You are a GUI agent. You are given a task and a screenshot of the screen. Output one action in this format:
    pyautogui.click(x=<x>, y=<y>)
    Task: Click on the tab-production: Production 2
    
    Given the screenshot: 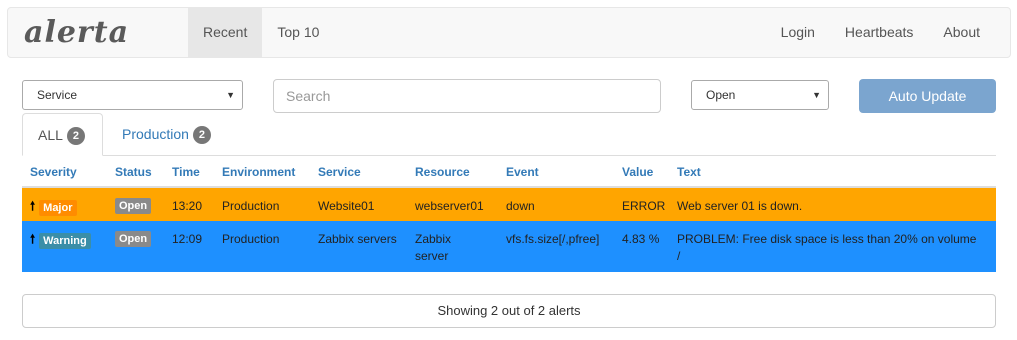 What is the action you would take?
    pyautogui.click(x=166, y=134)
    